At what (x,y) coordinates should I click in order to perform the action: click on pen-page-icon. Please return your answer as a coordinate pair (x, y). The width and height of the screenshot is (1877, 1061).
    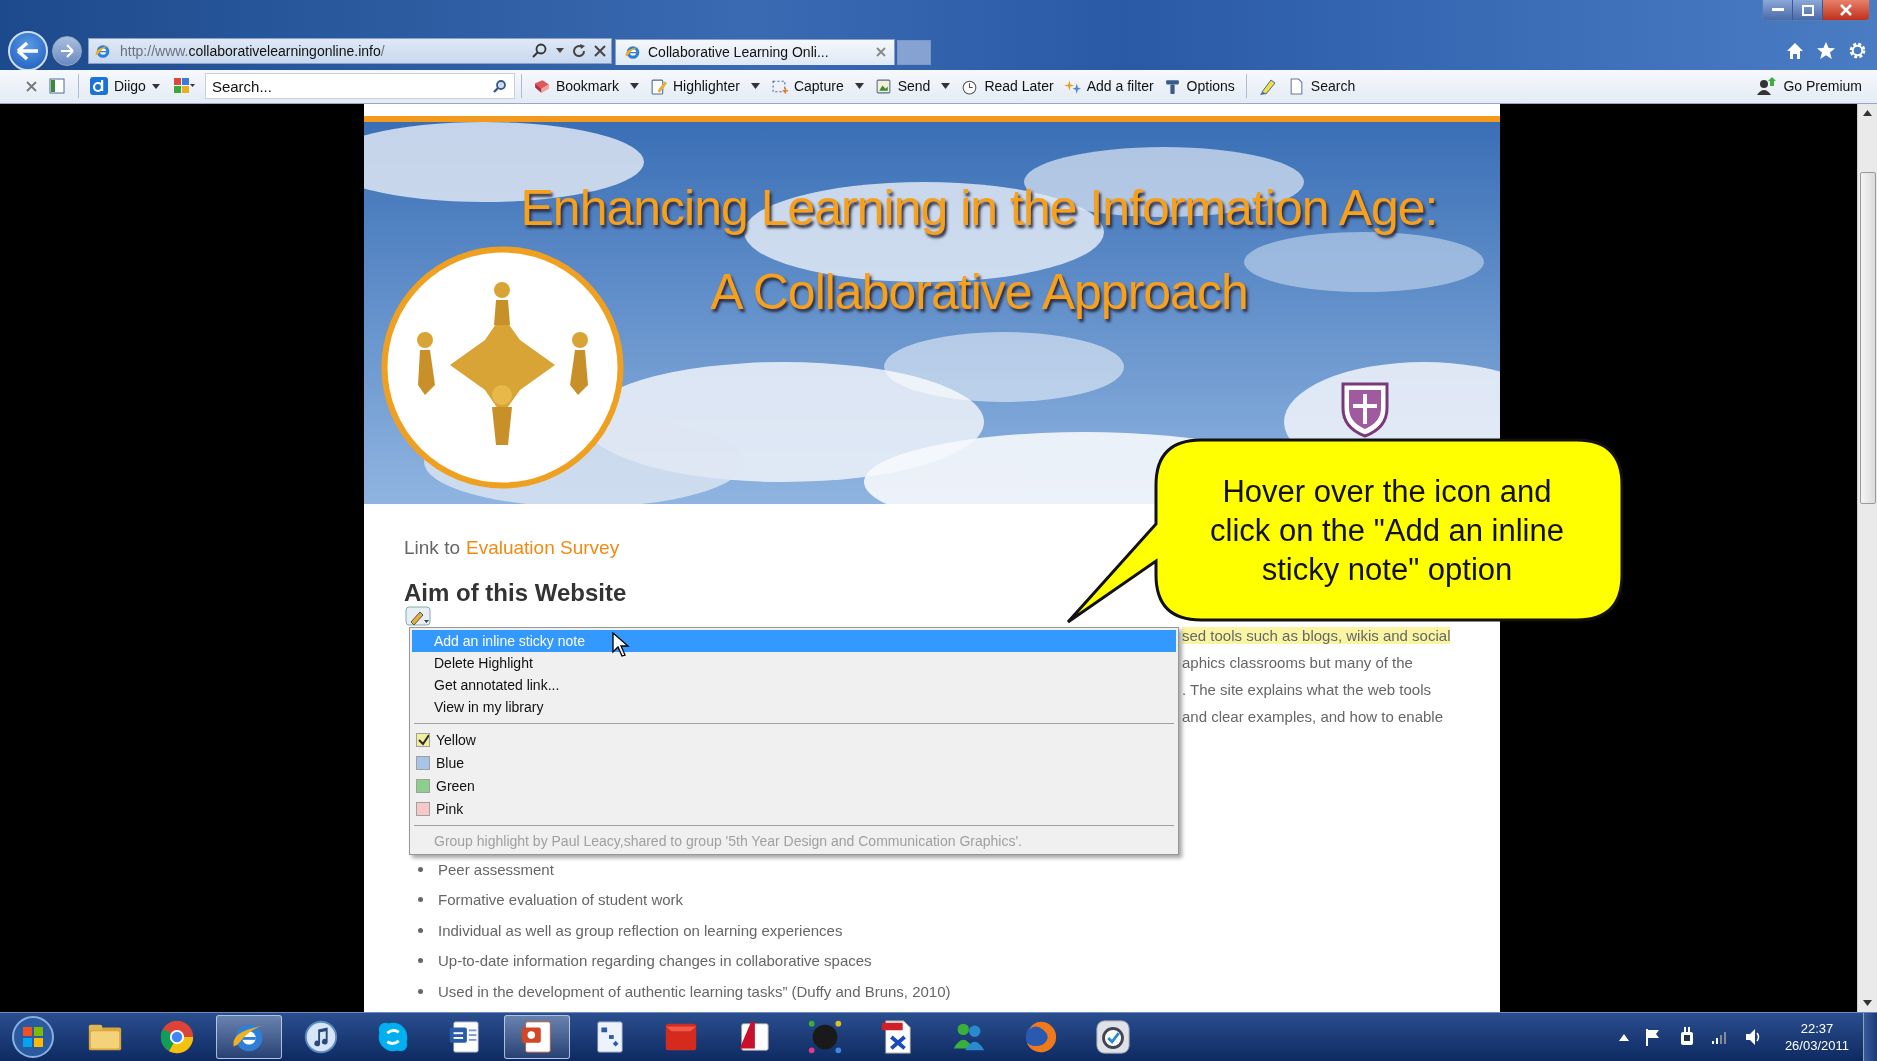
    Looking at the image, I should click on (658, 86).